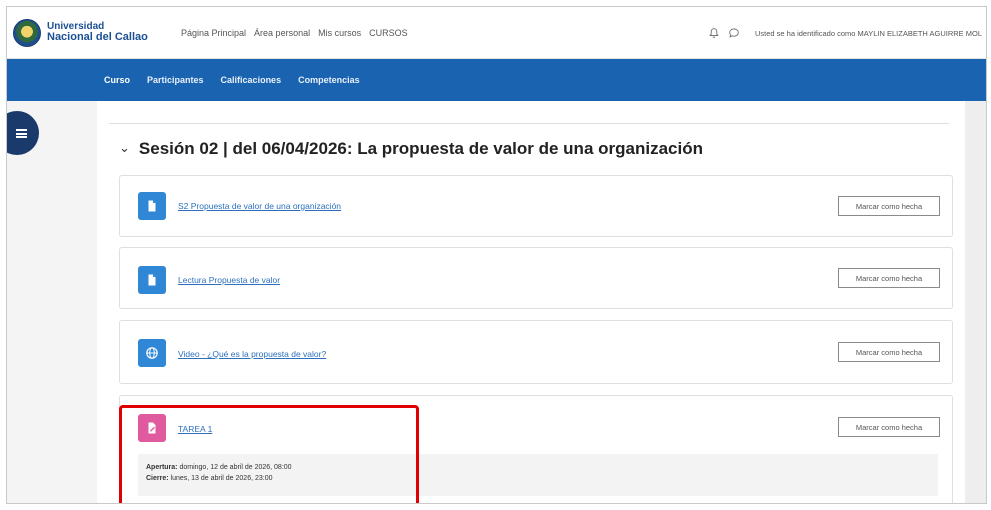 Image resolution: width=991 pixels, height=510 pixels. What do you see at coordinates (97, 37) in the screenshot?
I see `brand-line-2: Nacional del Callao` at bounding box center [97, 37].